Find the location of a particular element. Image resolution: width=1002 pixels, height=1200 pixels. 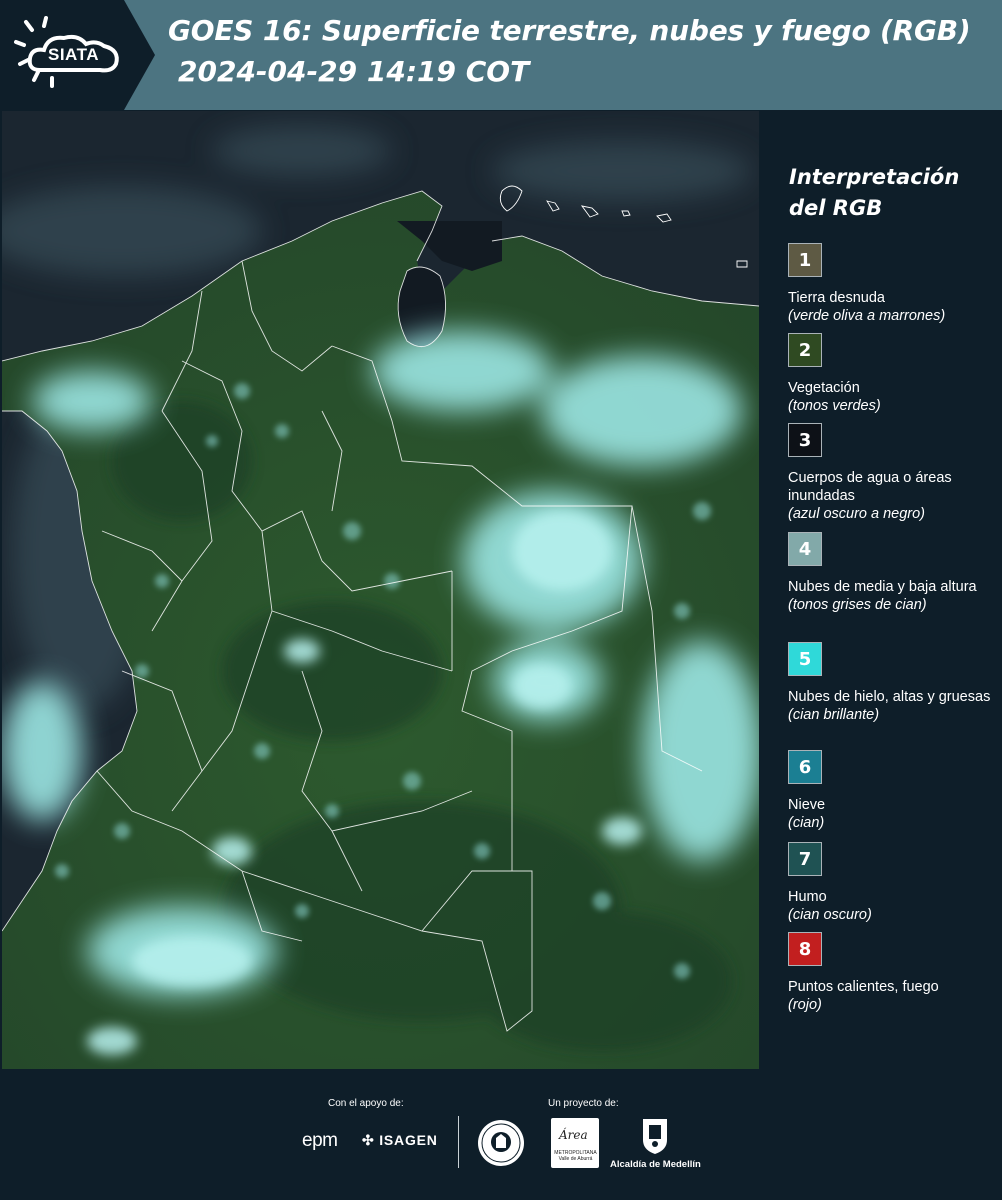

legend-item-7: 7 Humo (cian oscuro) is located at coordinates (893, 883).